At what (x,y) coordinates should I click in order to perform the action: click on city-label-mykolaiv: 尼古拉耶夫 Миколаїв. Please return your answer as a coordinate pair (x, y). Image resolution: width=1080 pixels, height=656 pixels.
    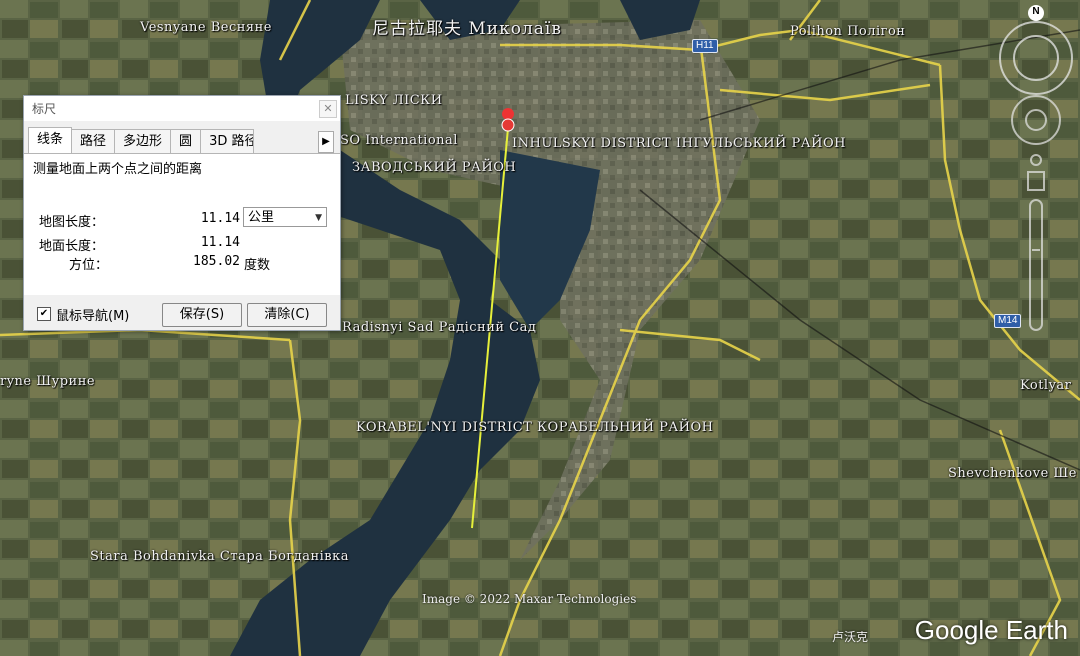
    Looking at the image, I should click on (467, 29).